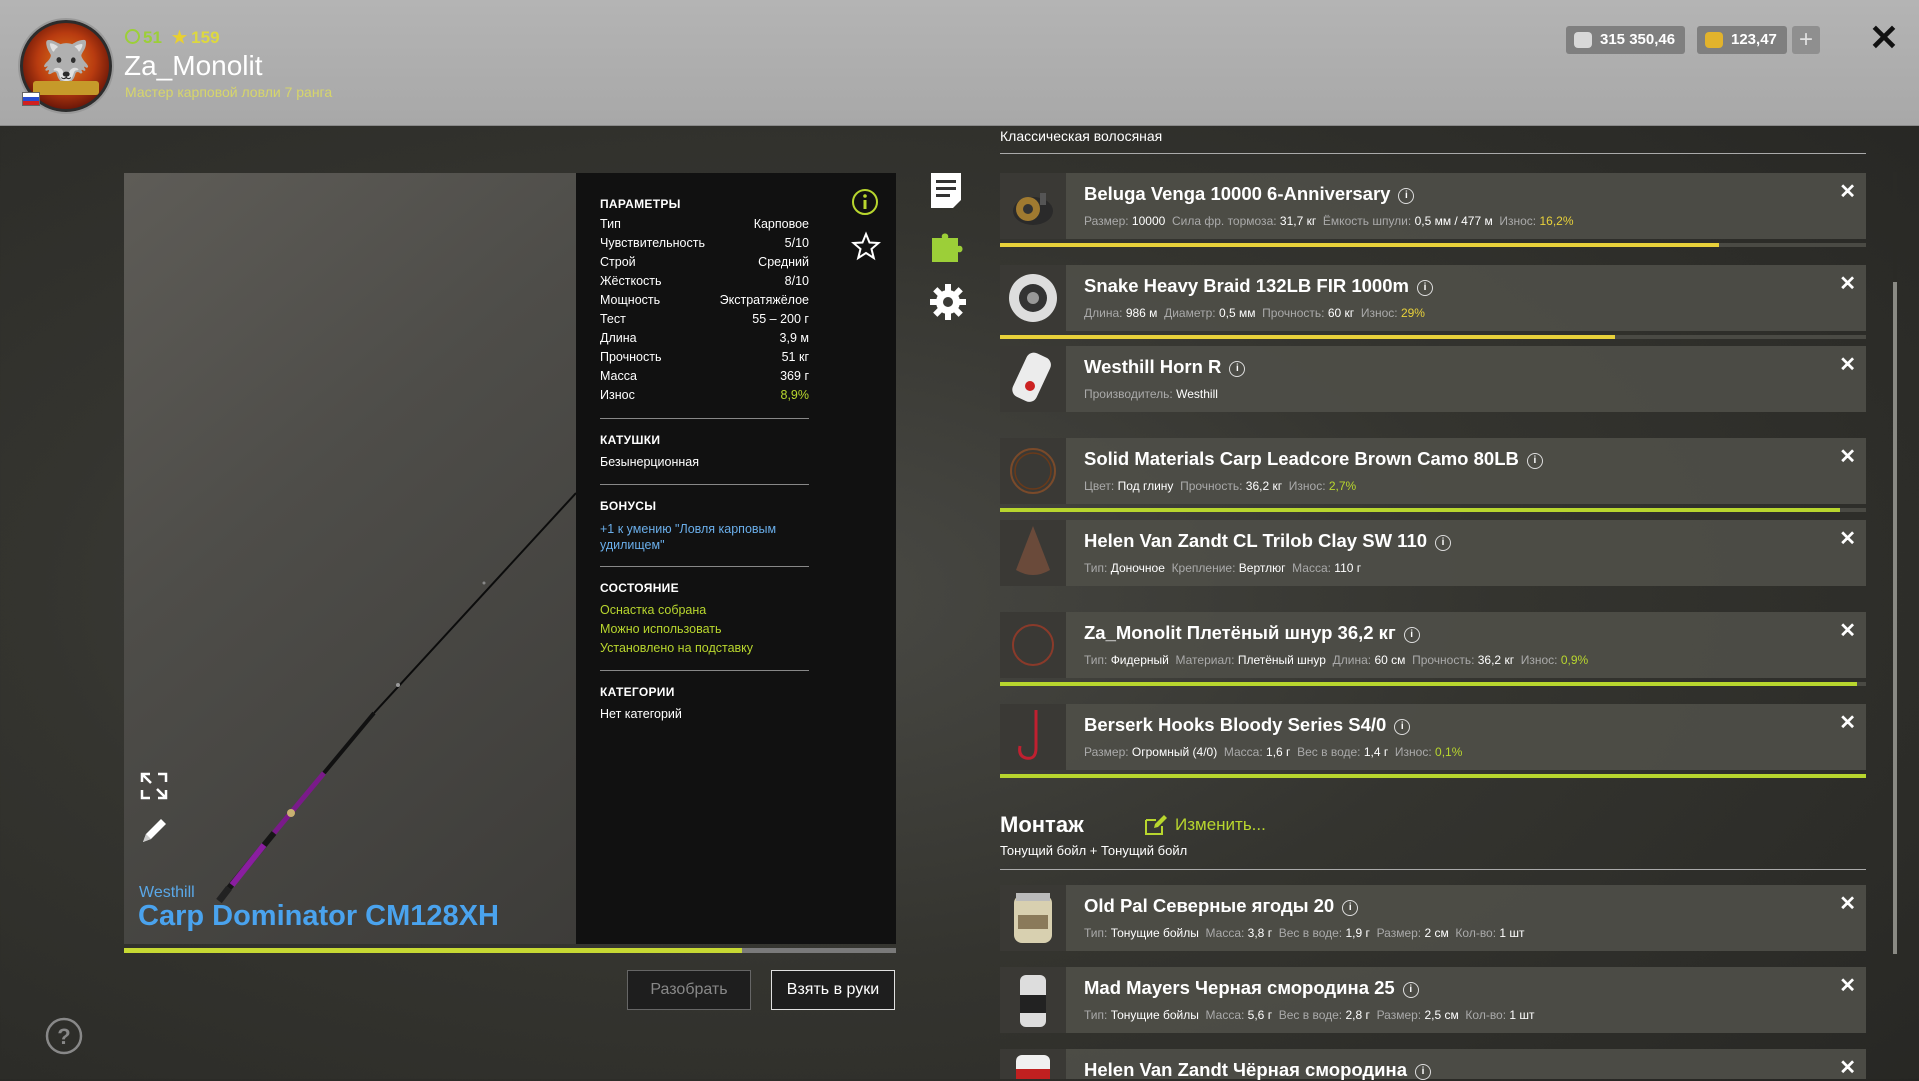 This screenshot has height=1081, width=1919. Describe the element at coordinates (318, 916) in the screenshot. I see `rod-model: Carp Dominator CM128XH` at that location.